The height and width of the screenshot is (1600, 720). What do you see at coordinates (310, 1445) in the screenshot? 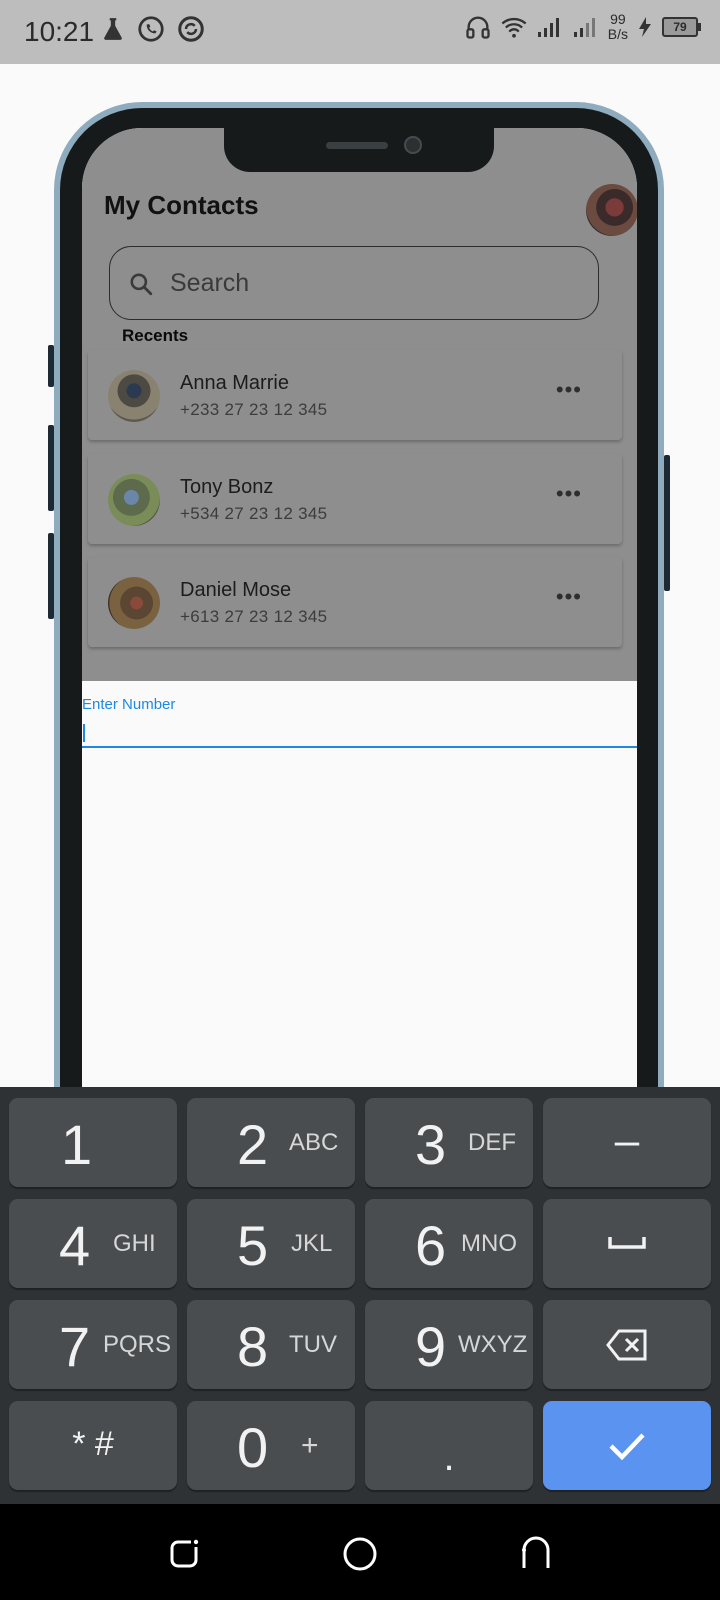
I see `key-letters: +` at bounding box center [310, 1445].